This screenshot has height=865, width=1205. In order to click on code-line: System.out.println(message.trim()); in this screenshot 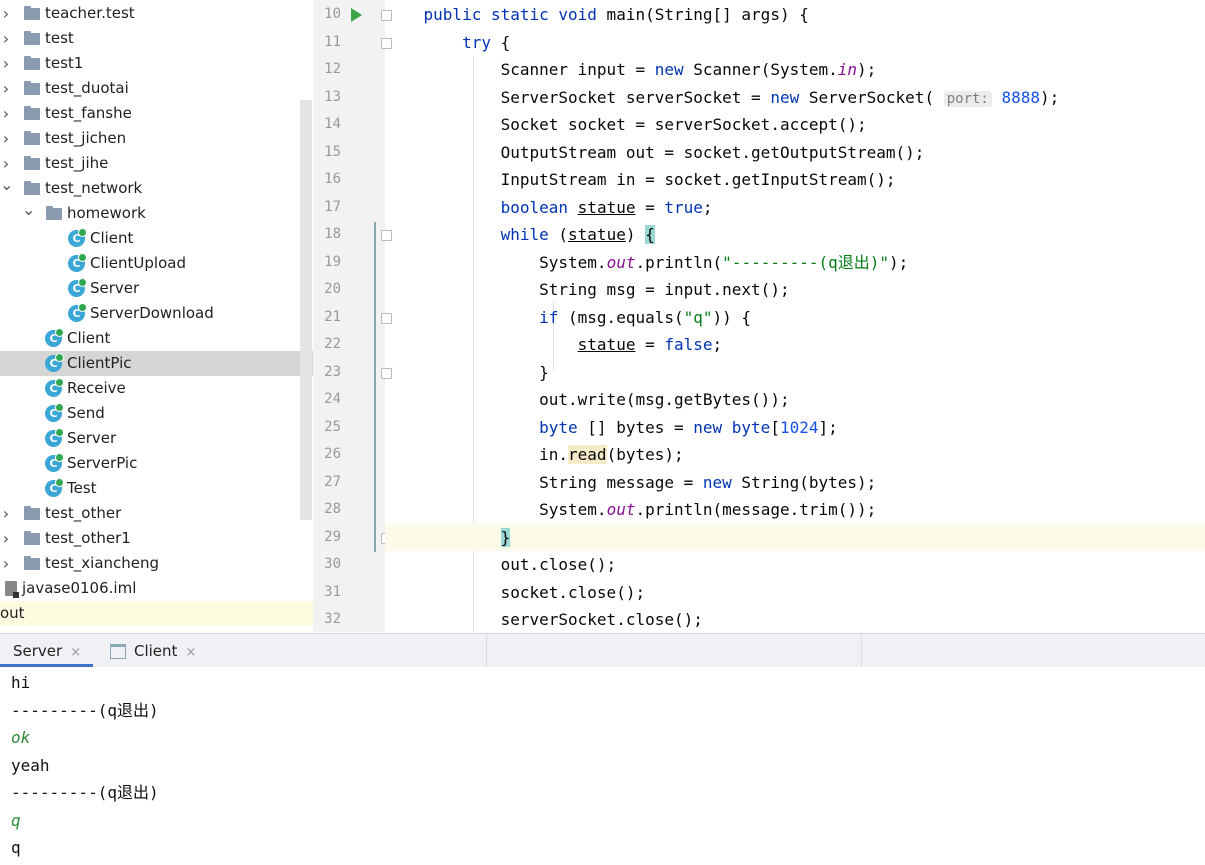, I will do `click(795, 509)`.